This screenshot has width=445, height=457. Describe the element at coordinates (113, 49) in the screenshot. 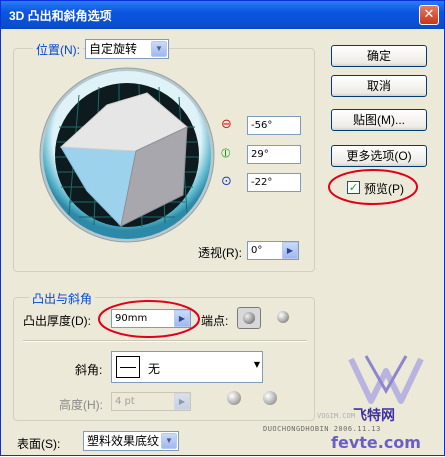

I see `position-value: 自定旋转` at that location.